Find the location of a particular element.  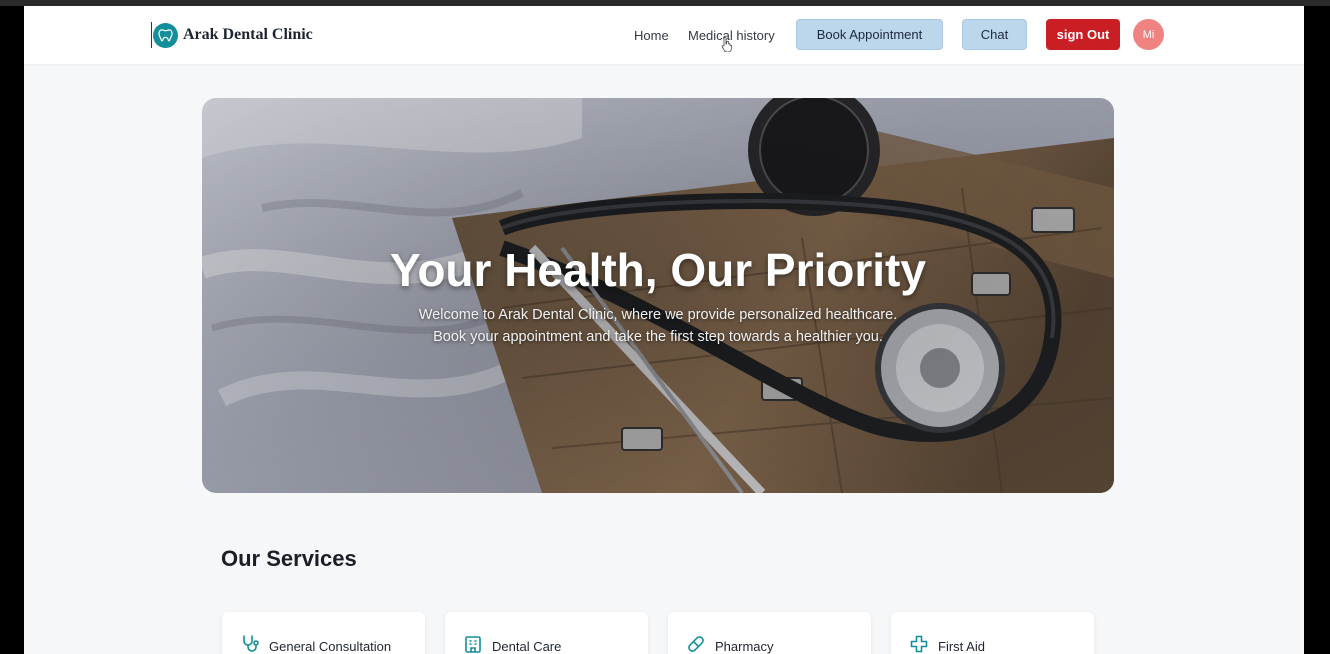

sign-out-button: sign Out is located at coordinates (1083, 34).